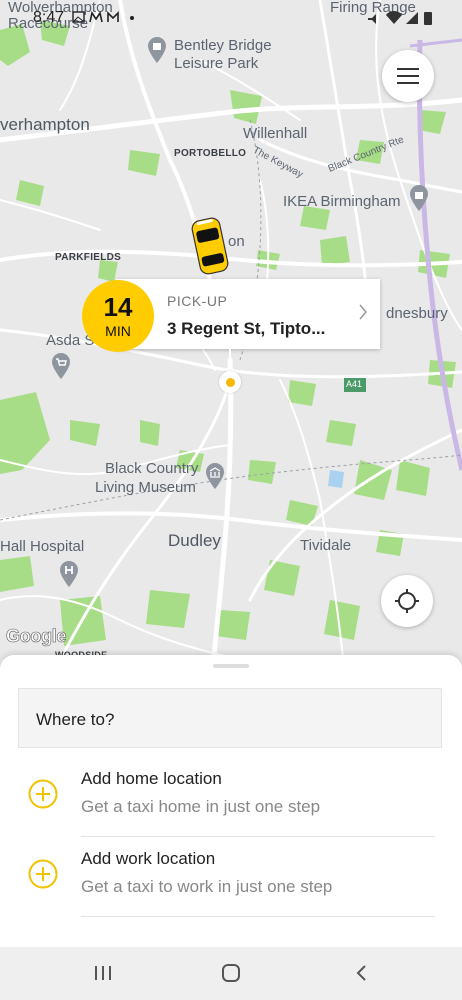 Image resolution: width=462 pixels, height=1000 pixels. What do you see at coordinates (45, 124) in the screenshot?
I see `map-label: verhampton` at bounding box center [45, 124].